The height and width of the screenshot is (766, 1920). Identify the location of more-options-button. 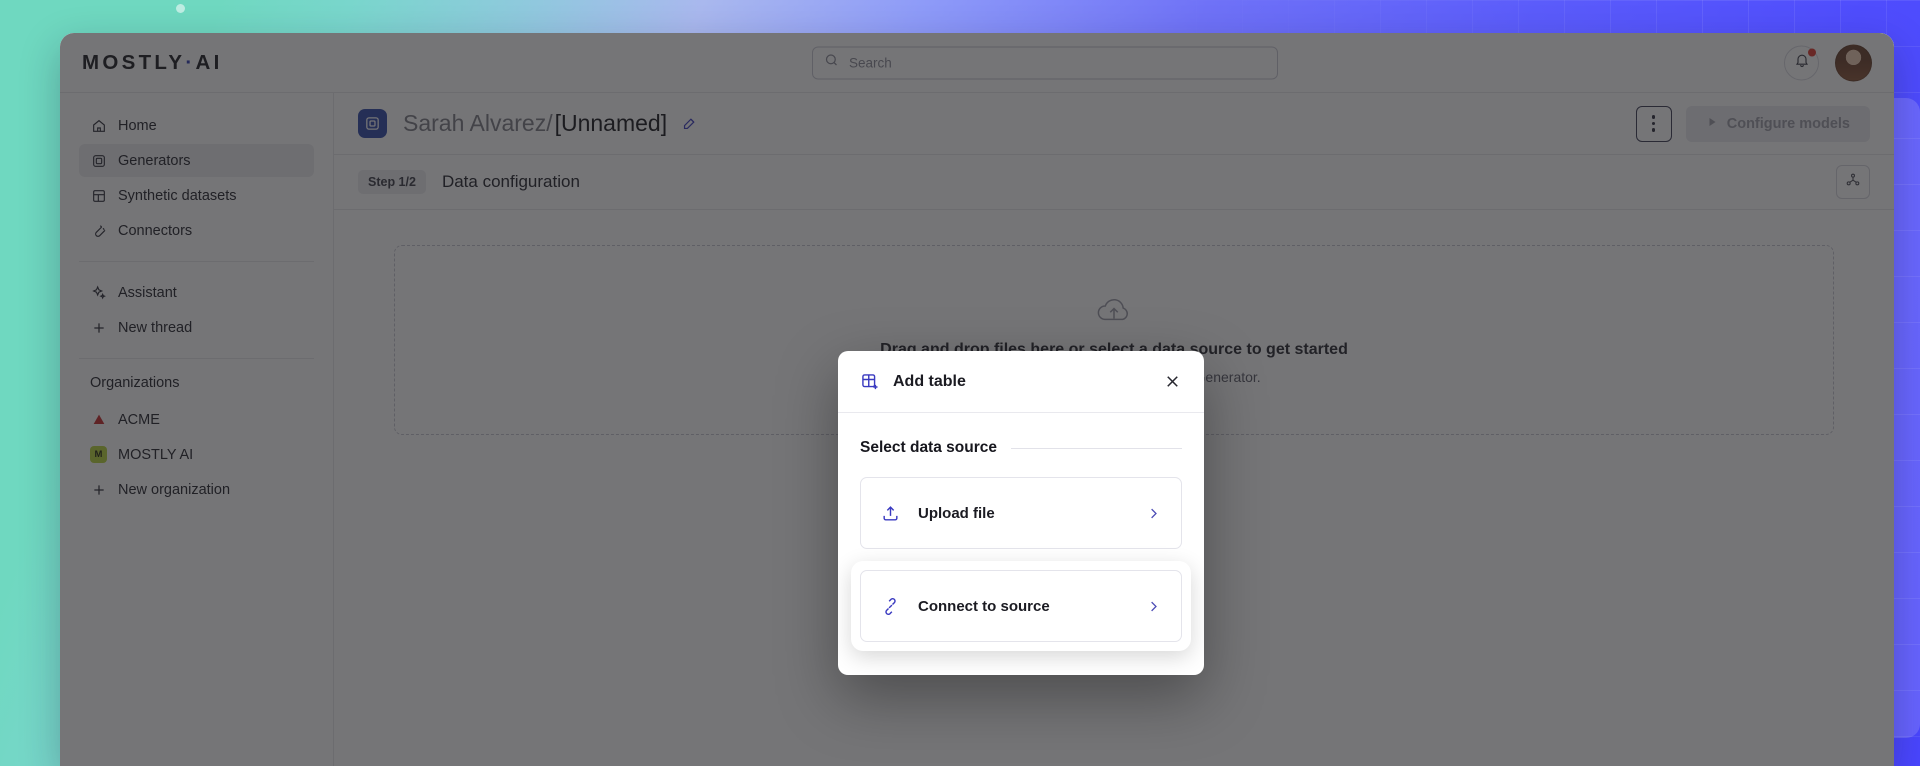
(1653, 123).